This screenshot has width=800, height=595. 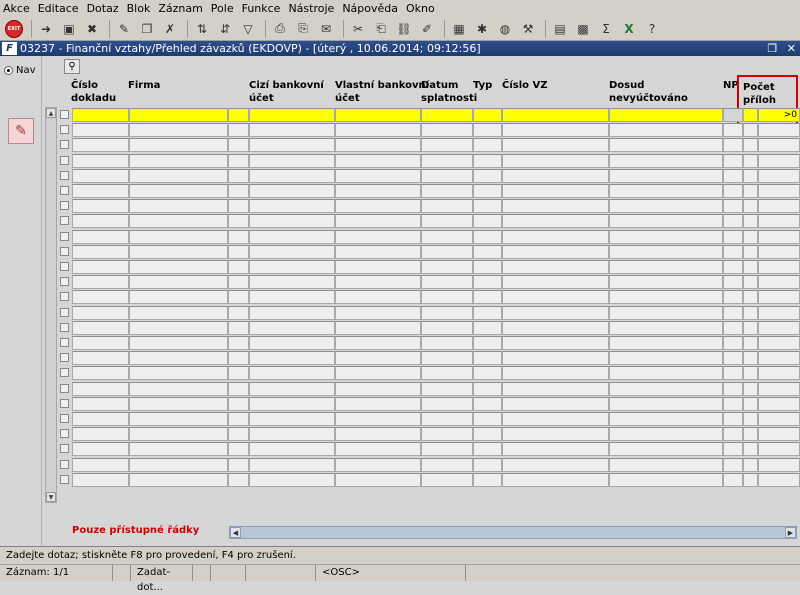 What do you see at coordinates (528, 29) in the screenshot?
I see `tools-button: ⚒` at bounding box center [528, 29].